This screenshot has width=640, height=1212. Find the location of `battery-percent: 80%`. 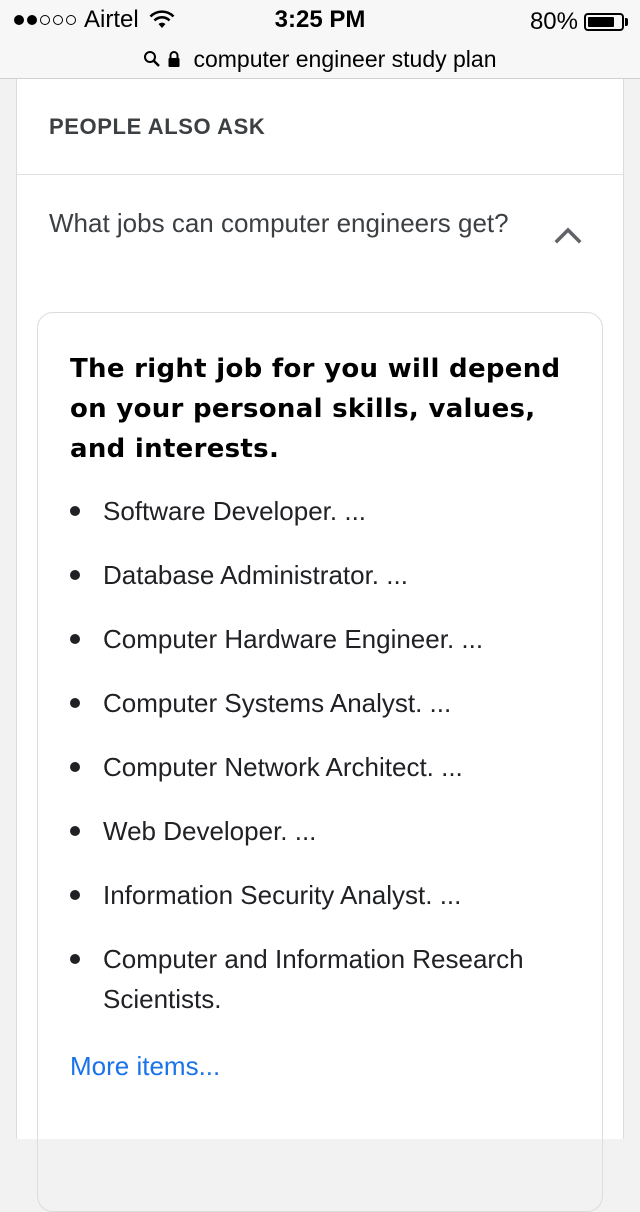

battery-percent: 80% is located at coordinates (553, 21).